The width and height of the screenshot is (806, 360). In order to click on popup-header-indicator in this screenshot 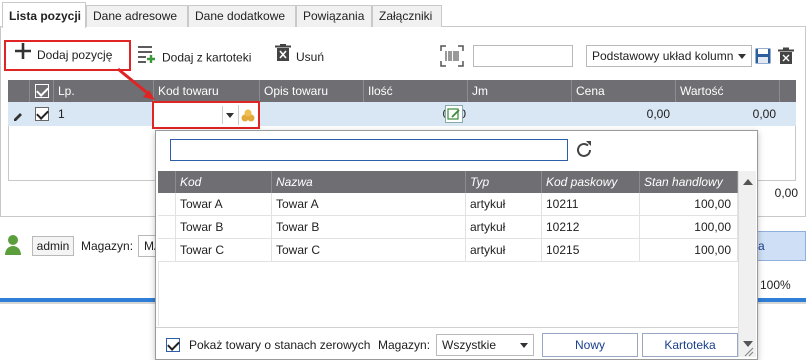, I will do `click(167, 182)`.